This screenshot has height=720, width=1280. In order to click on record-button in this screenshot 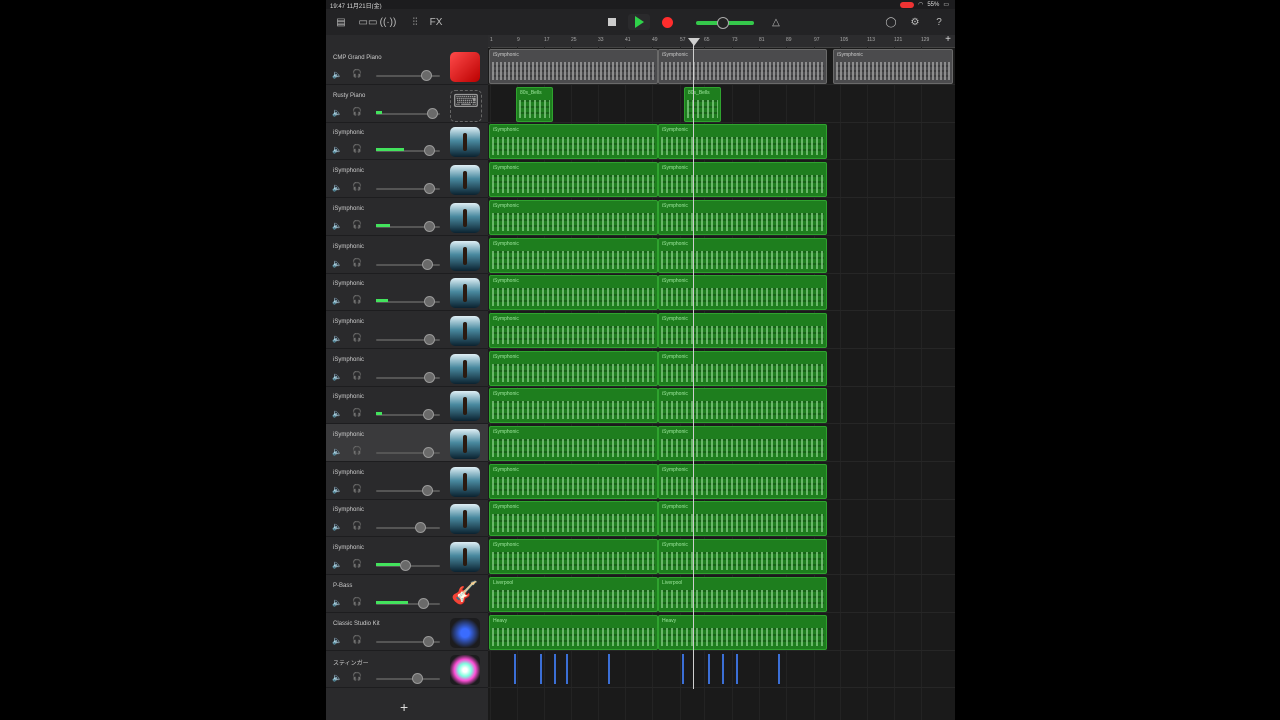, I will do `click(667, 22)`.